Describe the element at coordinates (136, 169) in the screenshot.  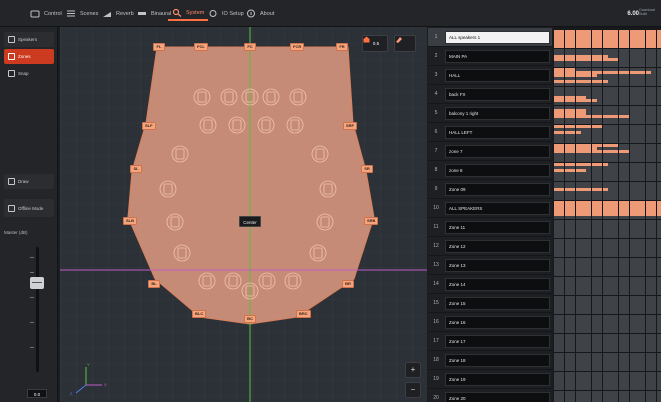
I see `speaker-label-sl: SL` at that location.